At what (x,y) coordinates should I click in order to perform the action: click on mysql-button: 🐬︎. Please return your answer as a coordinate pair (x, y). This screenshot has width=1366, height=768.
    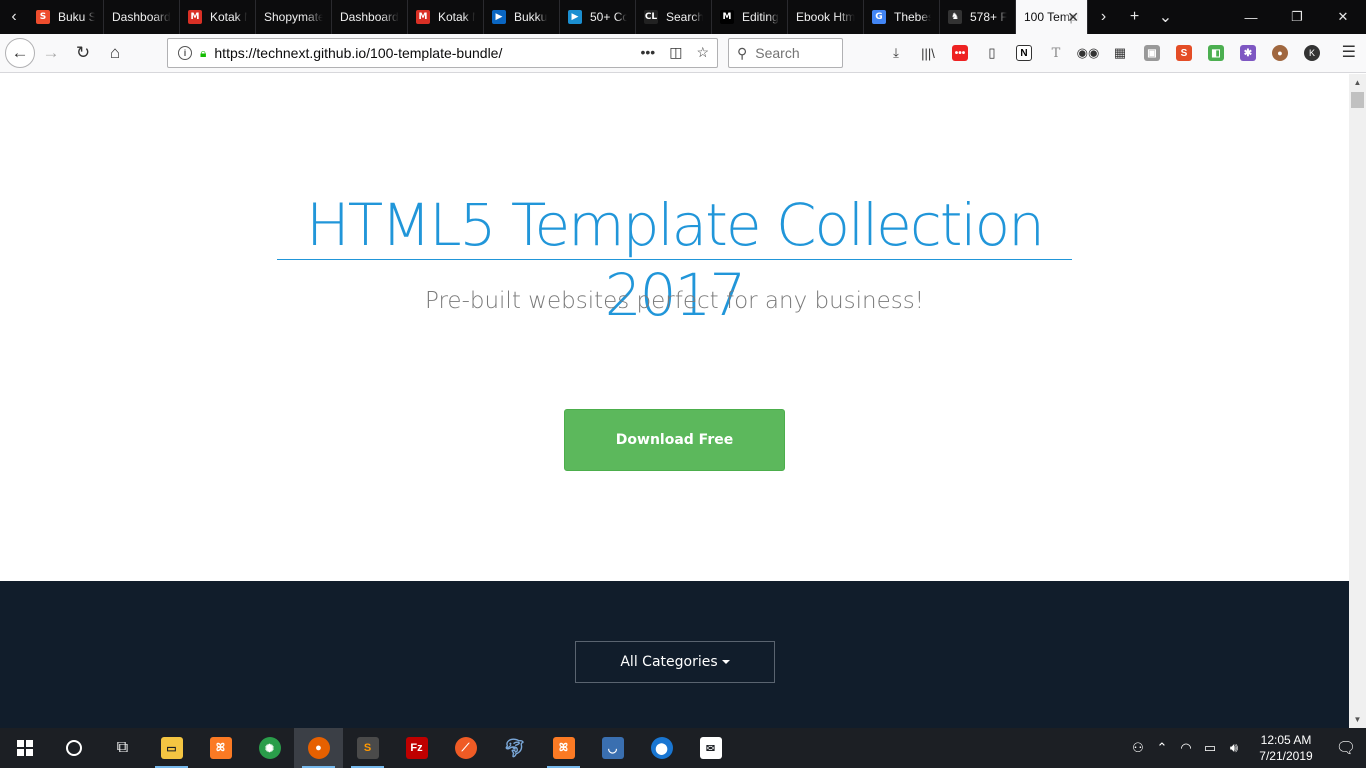
    Looking at the image, I should click on (514, 748).